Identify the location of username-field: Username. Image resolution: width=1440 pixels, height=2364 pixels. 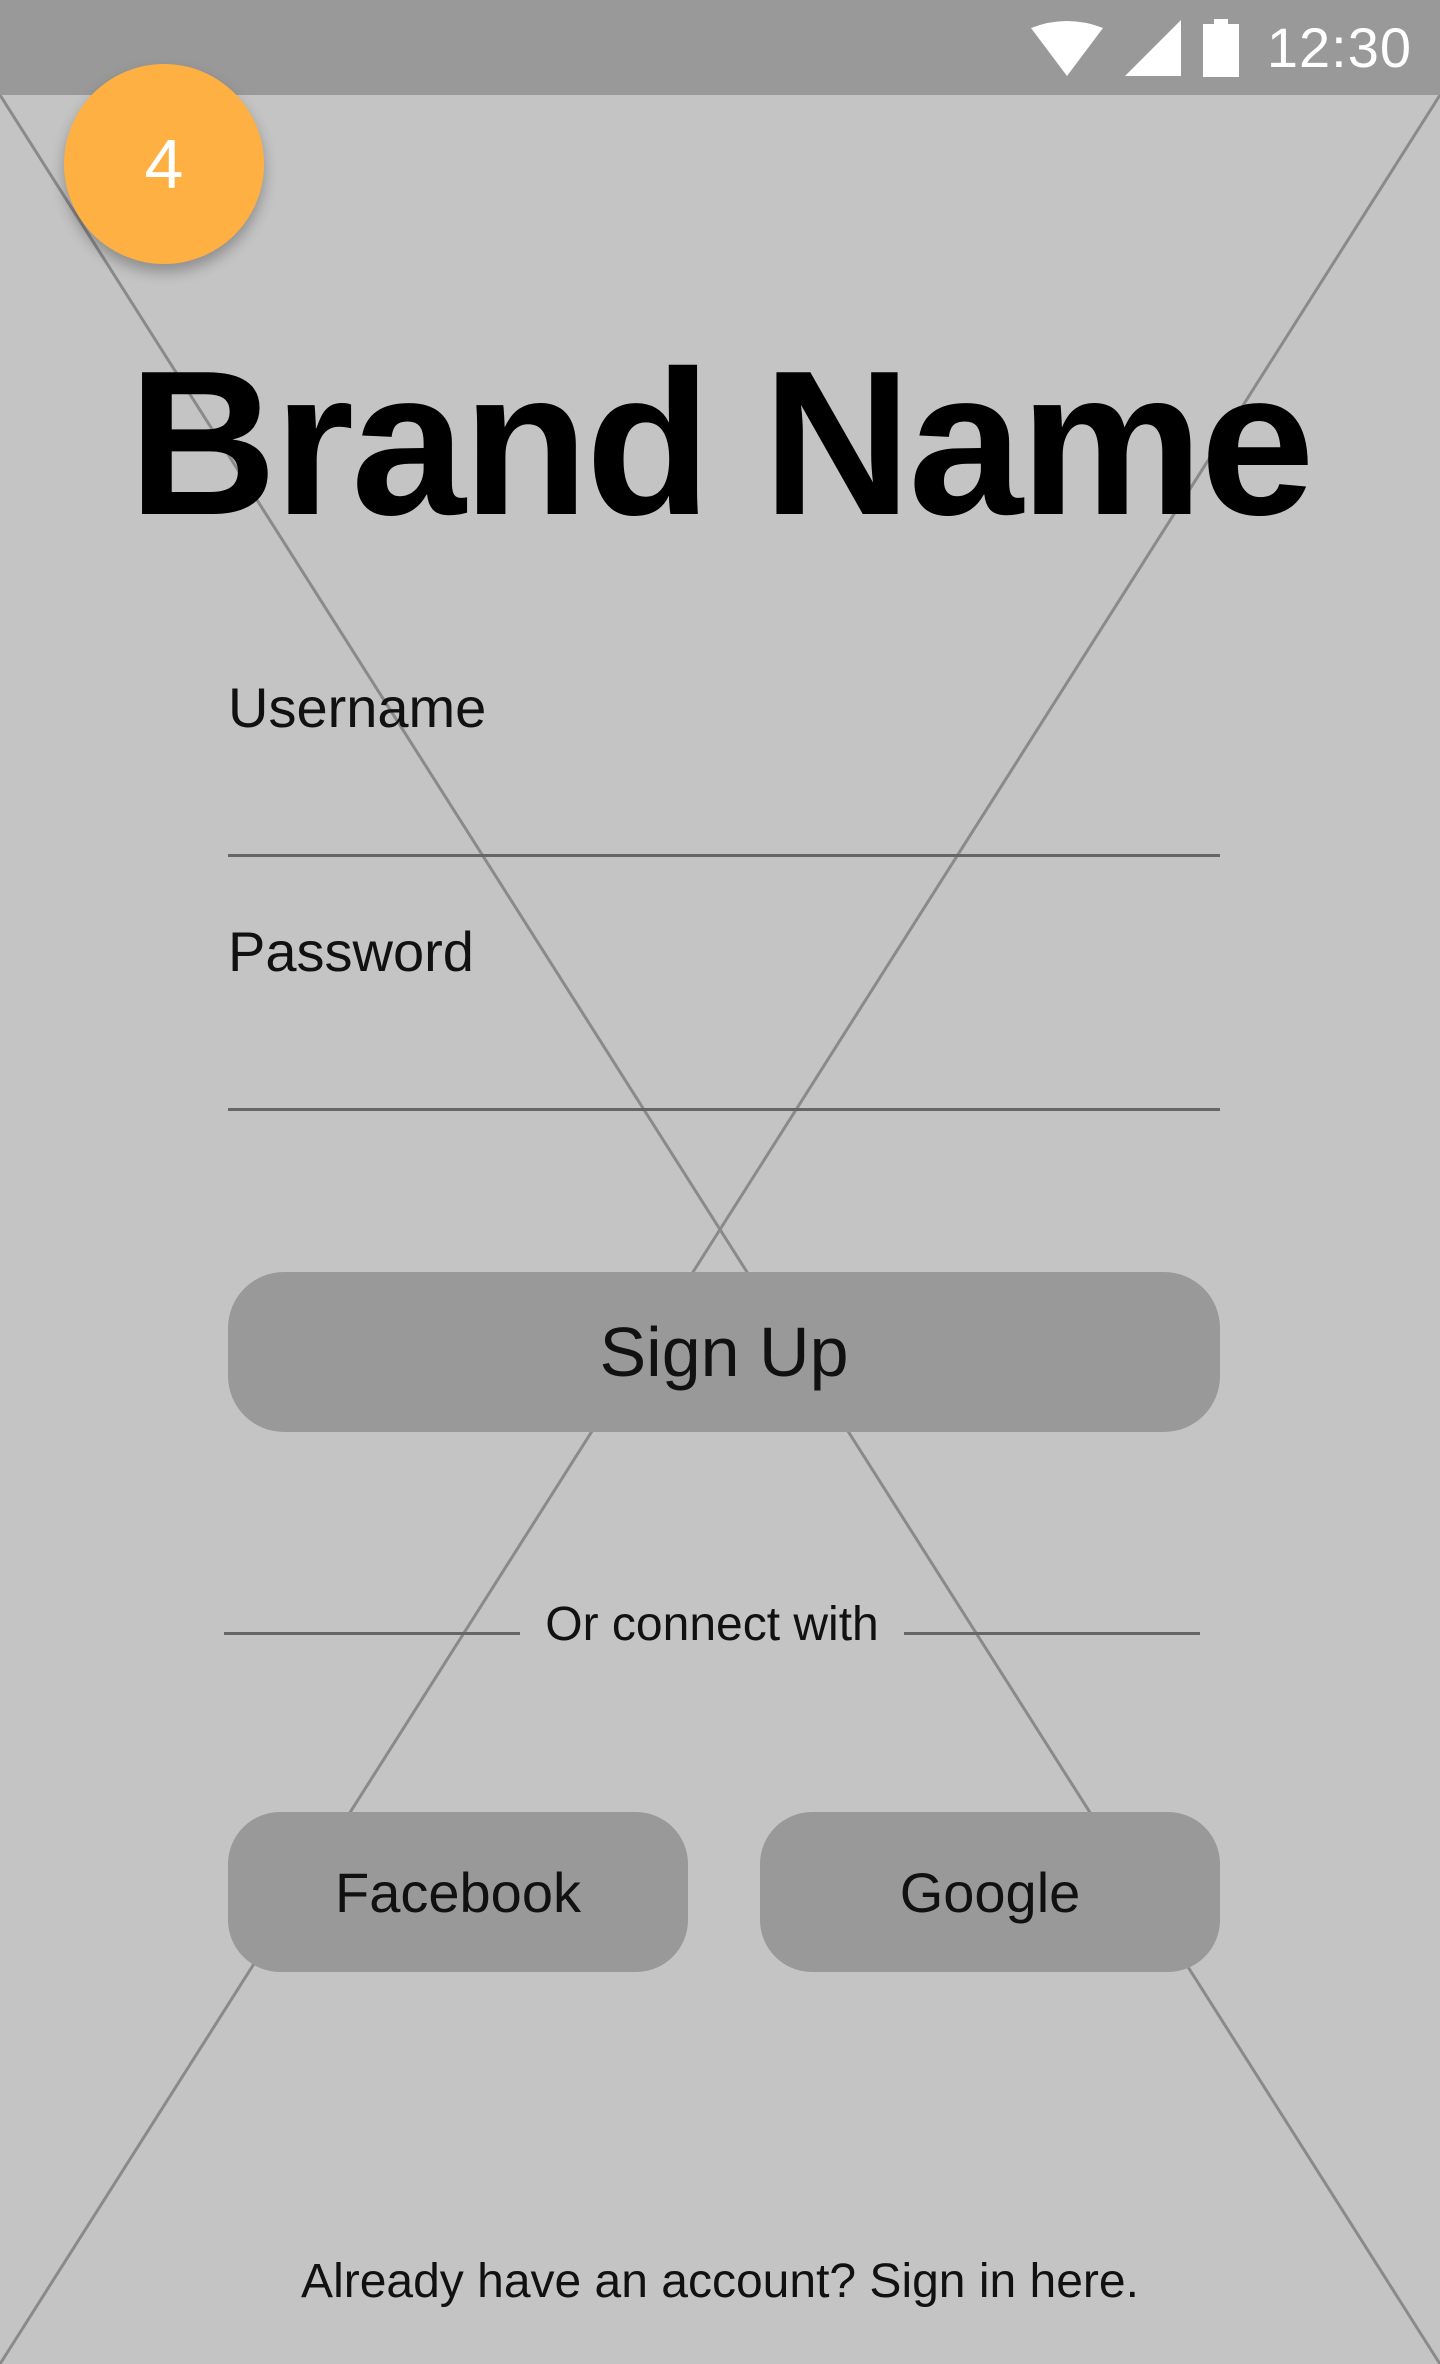
(724, 768).